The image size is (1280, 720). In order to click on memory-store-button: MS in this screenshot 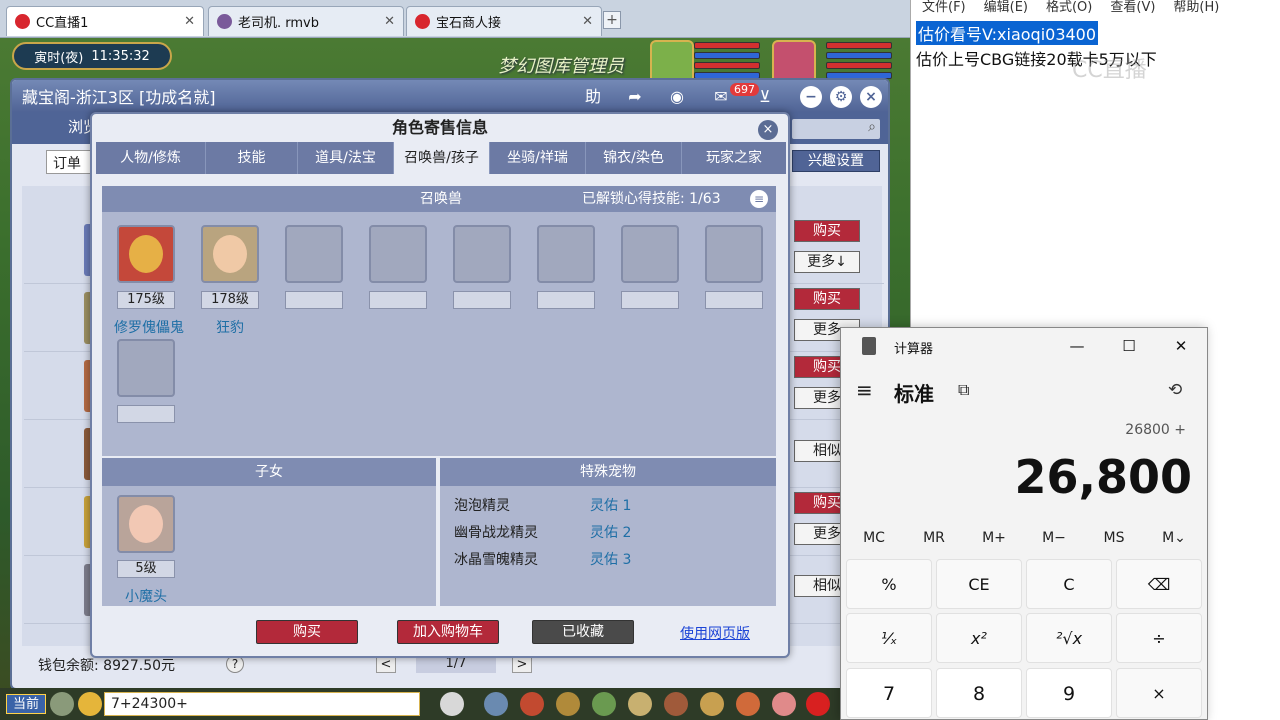, I will do `click(1114, 538)`.